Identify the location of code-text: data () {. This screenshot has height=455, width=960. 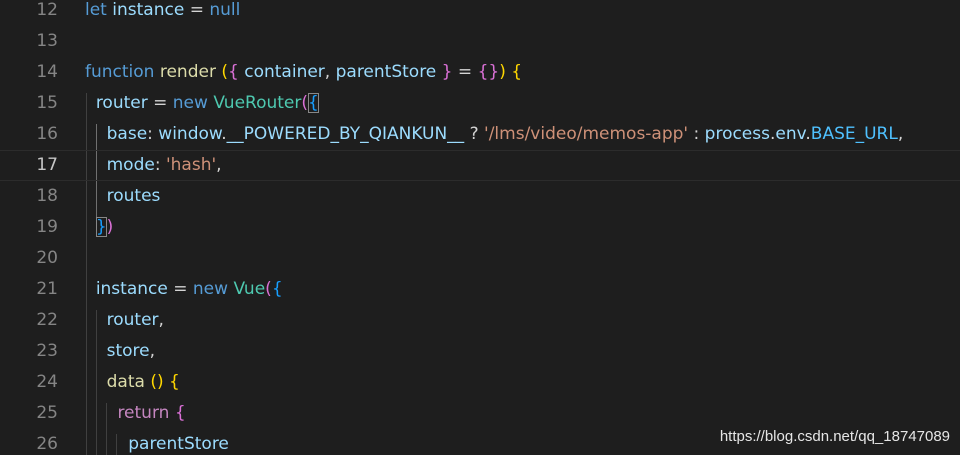
(522, 382).